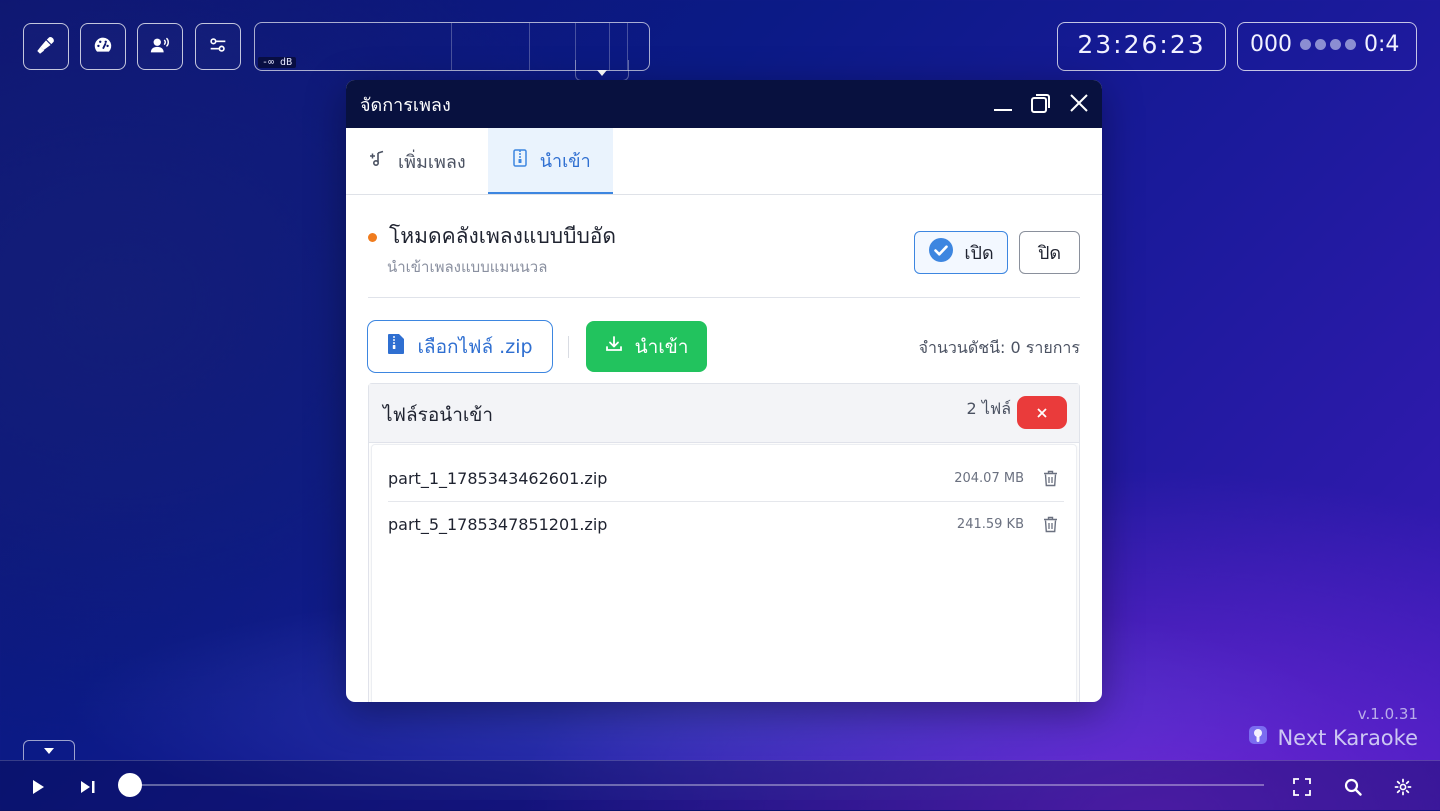 The height and width of the screenshot is (811, 1440). Describe the element at coordinates (438, 415) in the screenshot. I see `pending-files-title: ไฟล์รอนำเข้า` at that location.